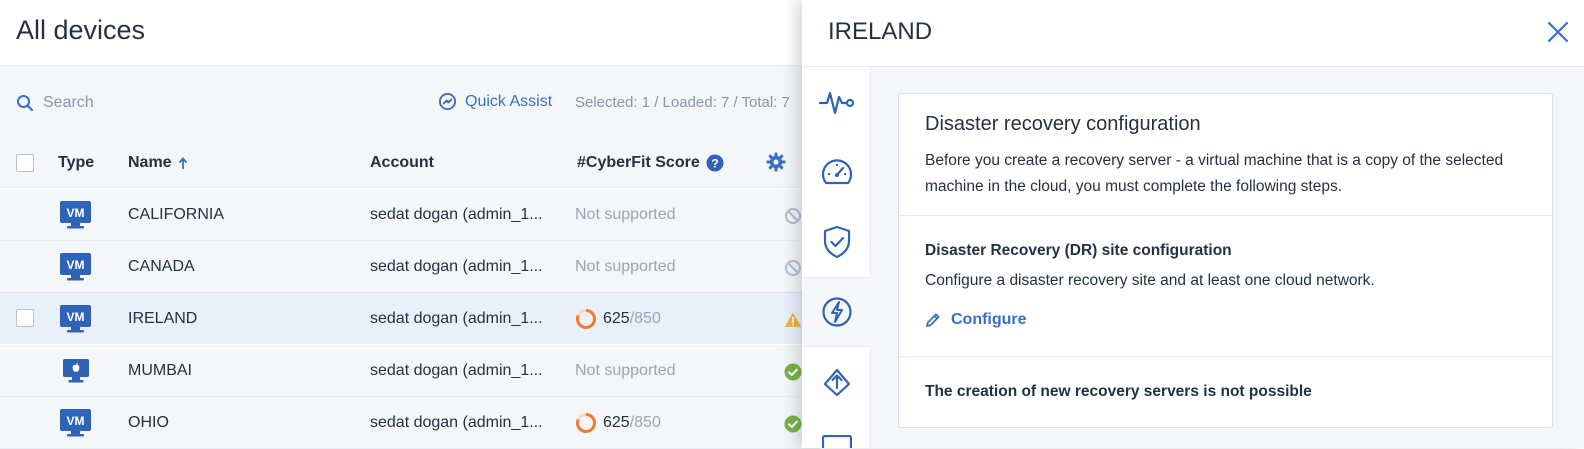  What do you see at coordinates (836, 441) in the screenshot?
I see `more-icon` at bounding box center [836, 441].